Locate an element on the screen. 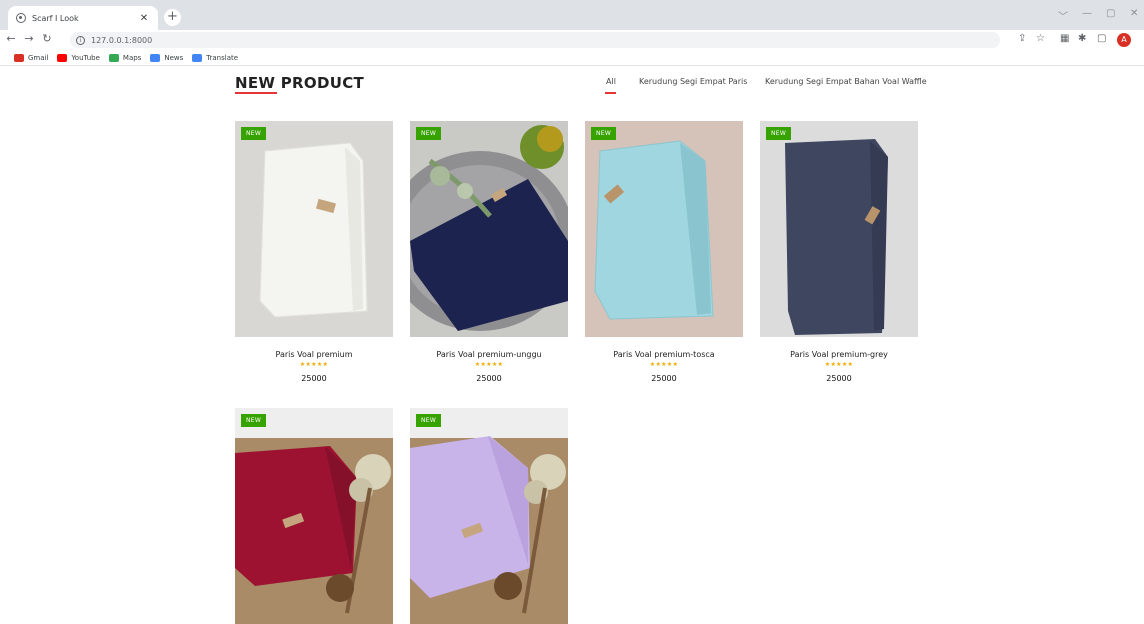 Image resolution: width=1144 pixels, height=624 pixels. maximize-icon: ▢ is located at coordinates (1110, 13).